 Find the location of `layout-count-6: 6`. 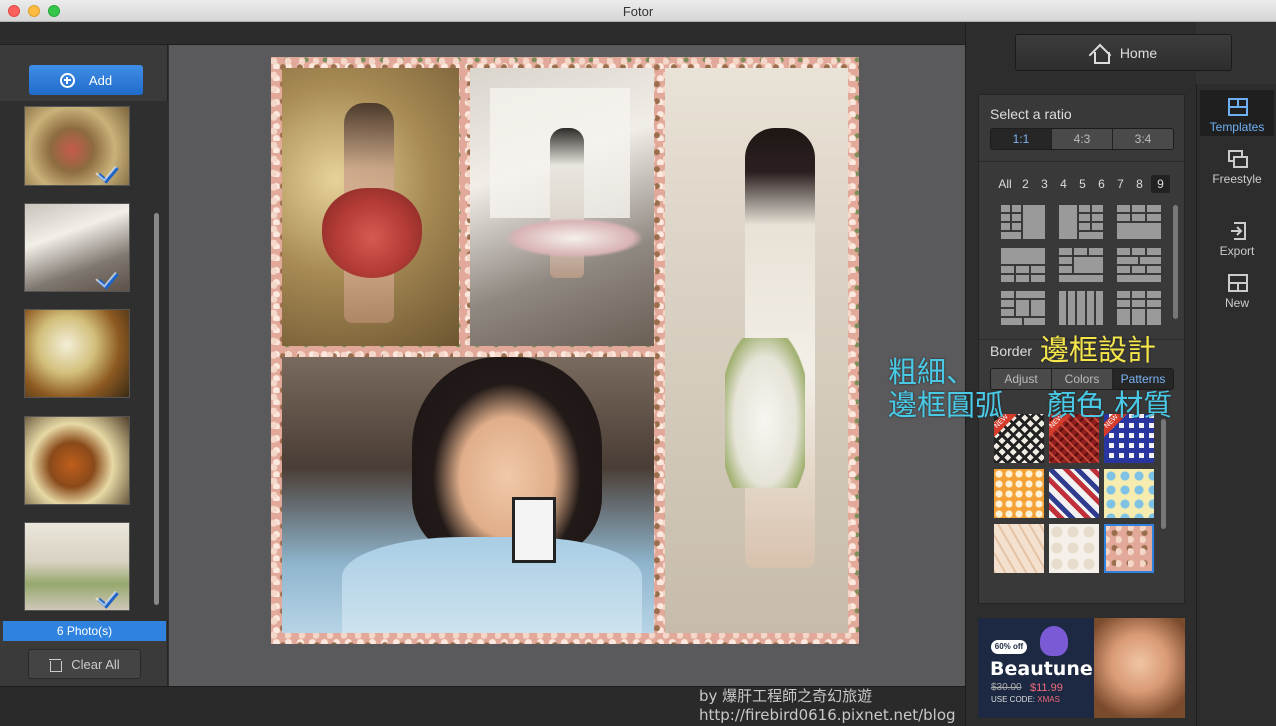

layout-count-6: 6 is located at coordinates (1101, 184).